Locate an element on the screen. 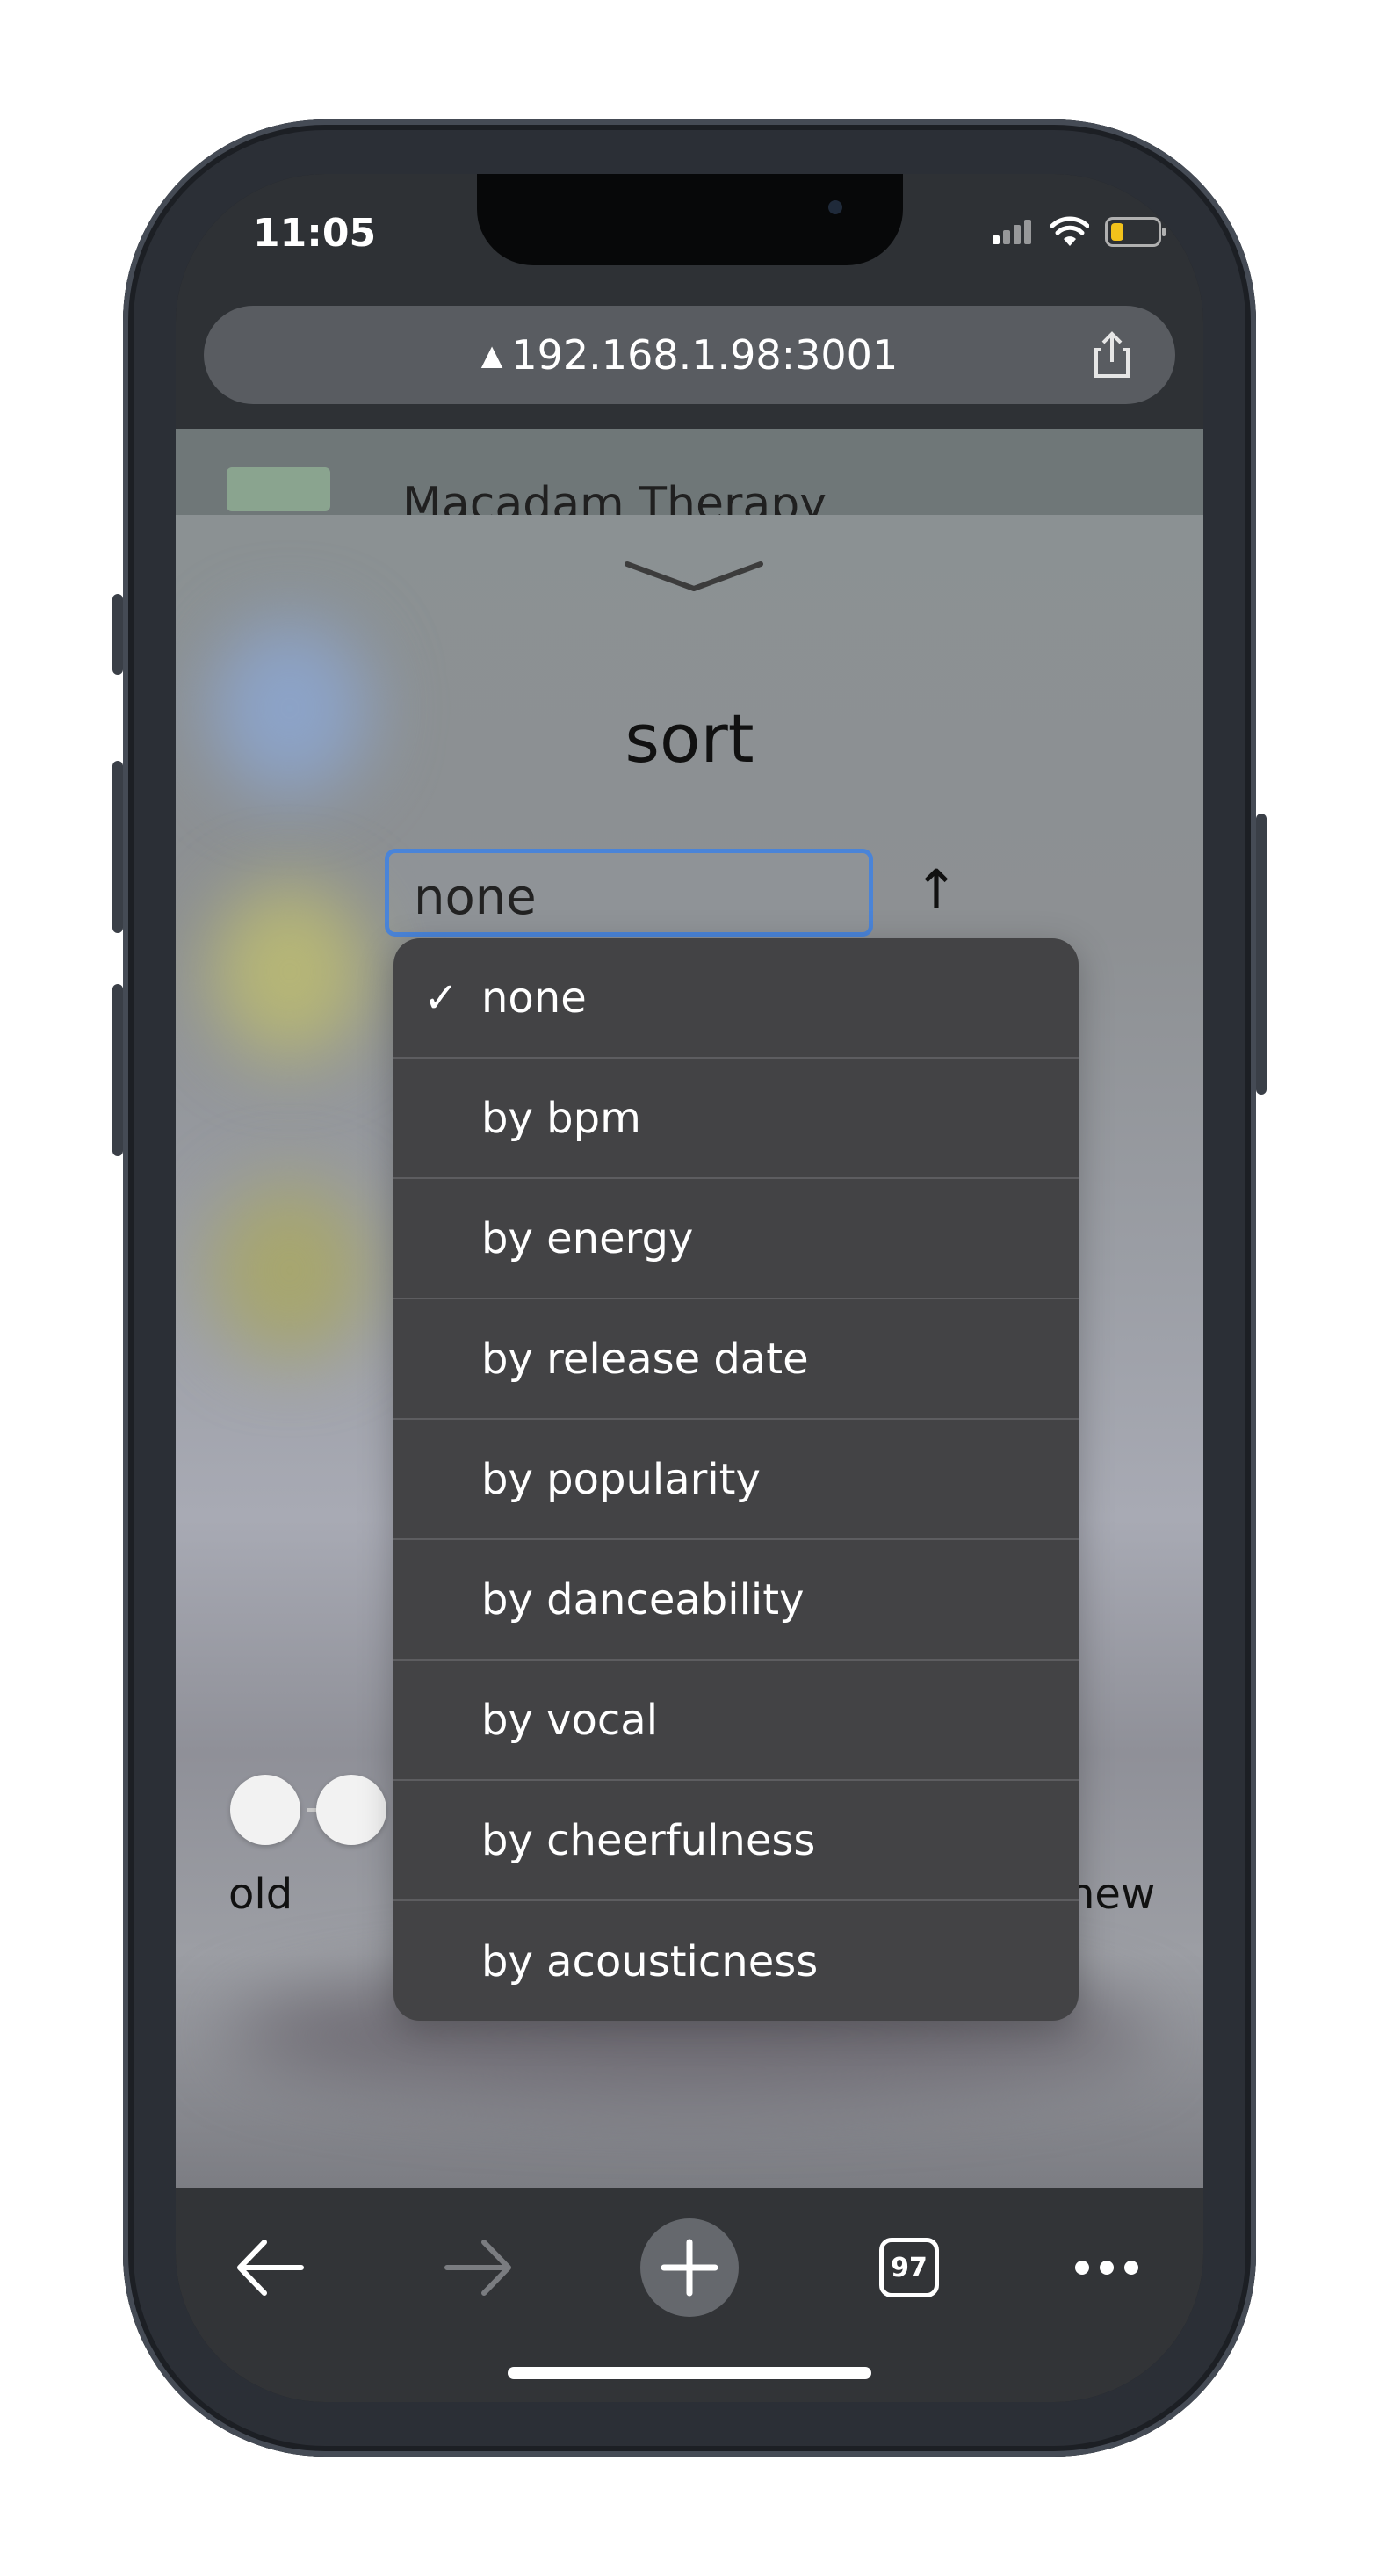 Image resolution: width=1379 pixels, height=2576 pixels. warning-triangle-icon: ▲ is located at coordinates (491, 355).